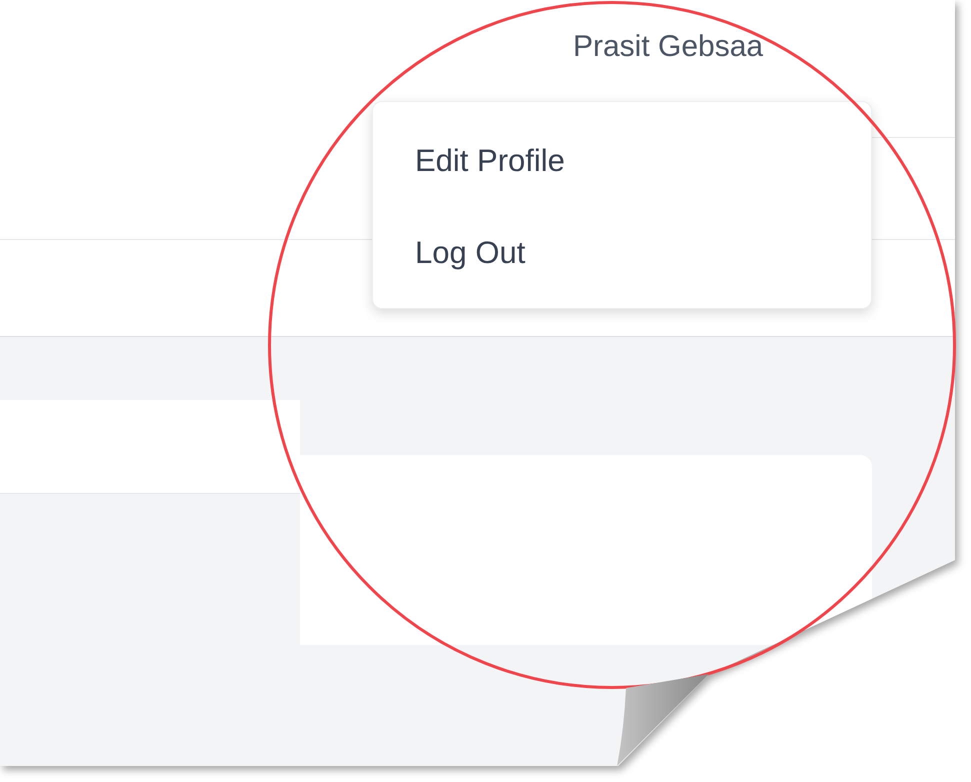  I want to click on menu-item: Log Out, so click(470, 253).